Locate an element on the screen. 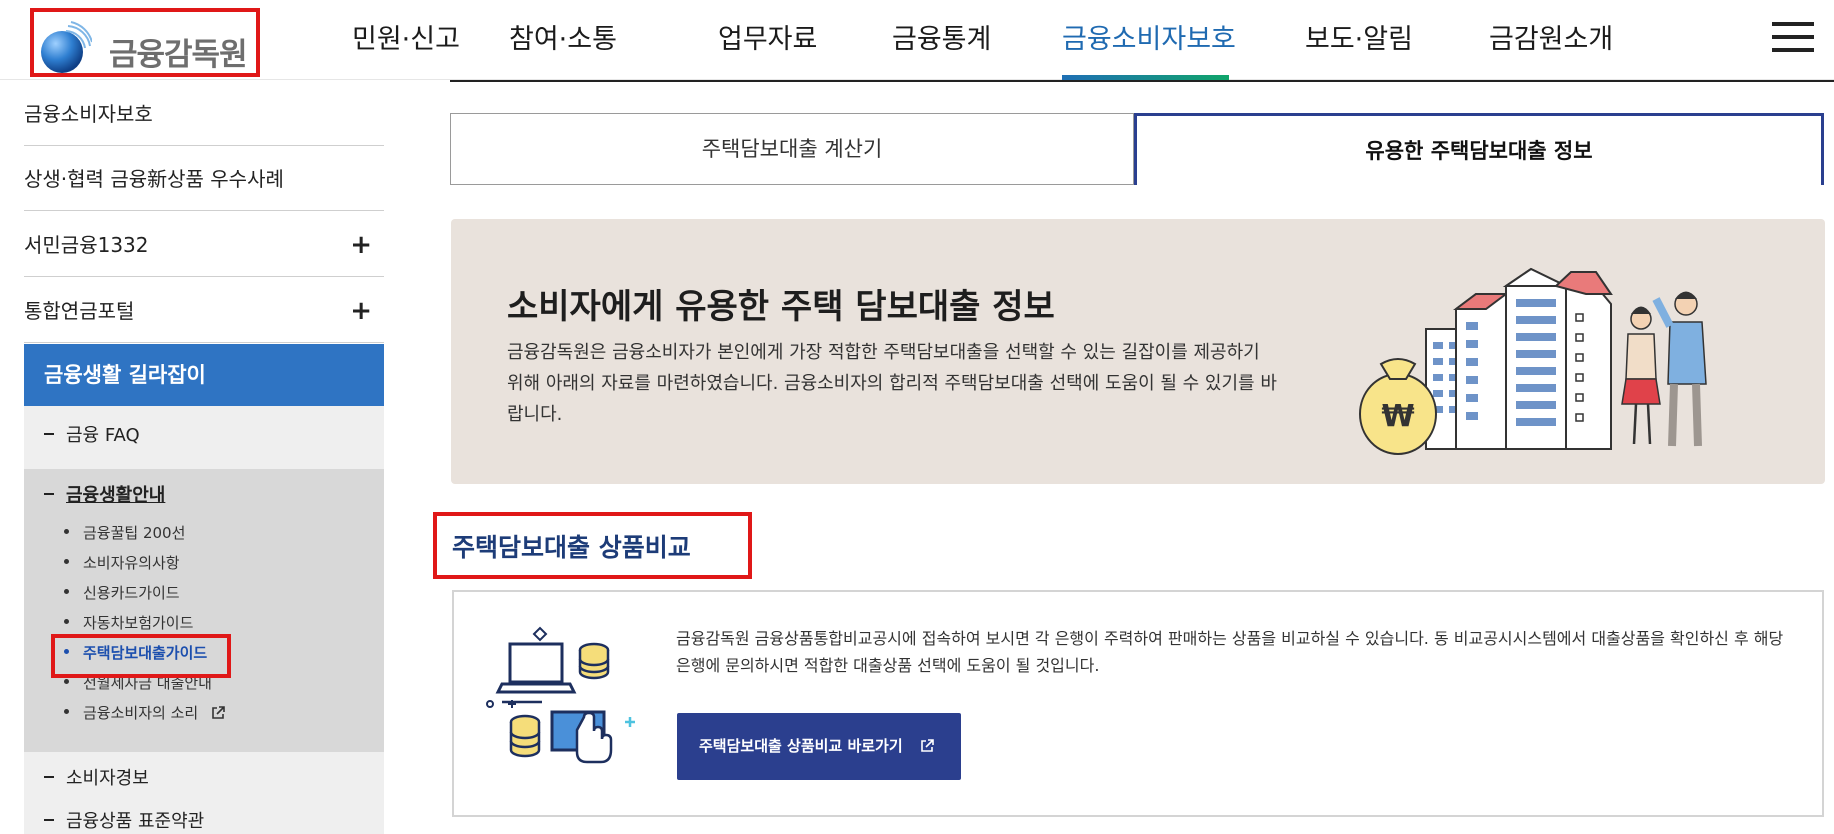 The width and height of the screenshot is (1834, 834). compare-shortcut-button: 주택담보대출 상품비교 바로가기 is located at coordinates (819, 746).